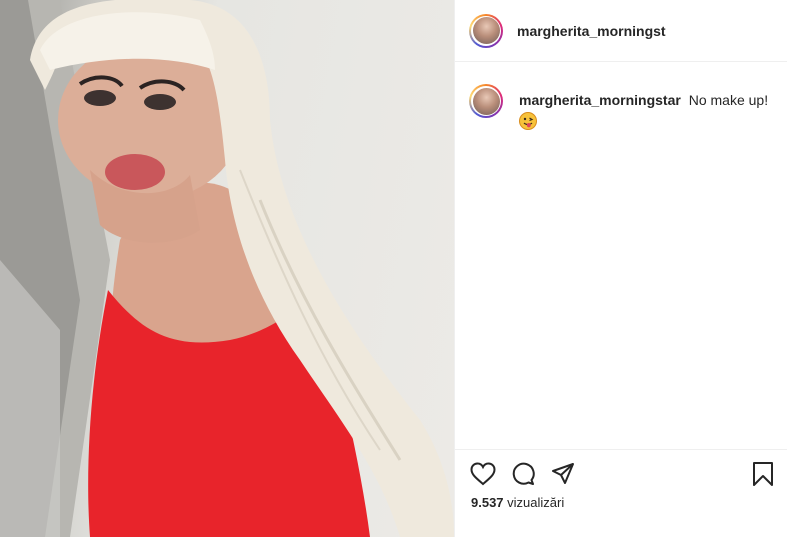 The width and height of the screenshot is (787, 537). I want to click on share-icon, so click(563, 473).